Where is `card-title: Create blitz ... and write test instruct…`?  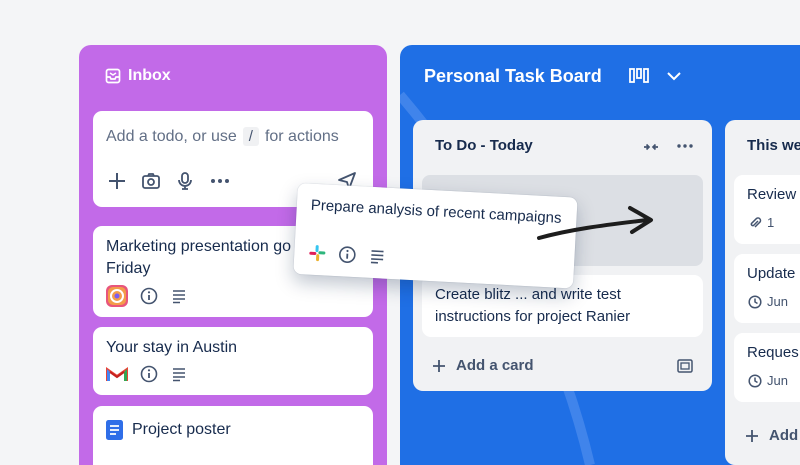 card-title: Create blitz ... and write test instruct… is located at coordinates (533, 305).